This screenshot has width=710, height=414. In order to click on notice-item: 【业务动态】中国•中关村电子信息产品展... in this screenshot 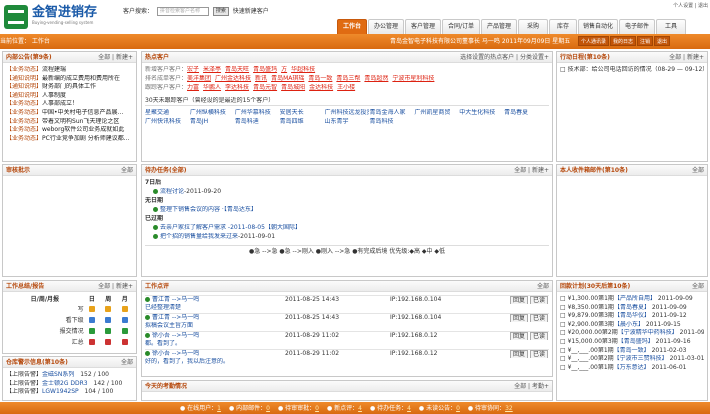, I will do `click(69, 113)`.